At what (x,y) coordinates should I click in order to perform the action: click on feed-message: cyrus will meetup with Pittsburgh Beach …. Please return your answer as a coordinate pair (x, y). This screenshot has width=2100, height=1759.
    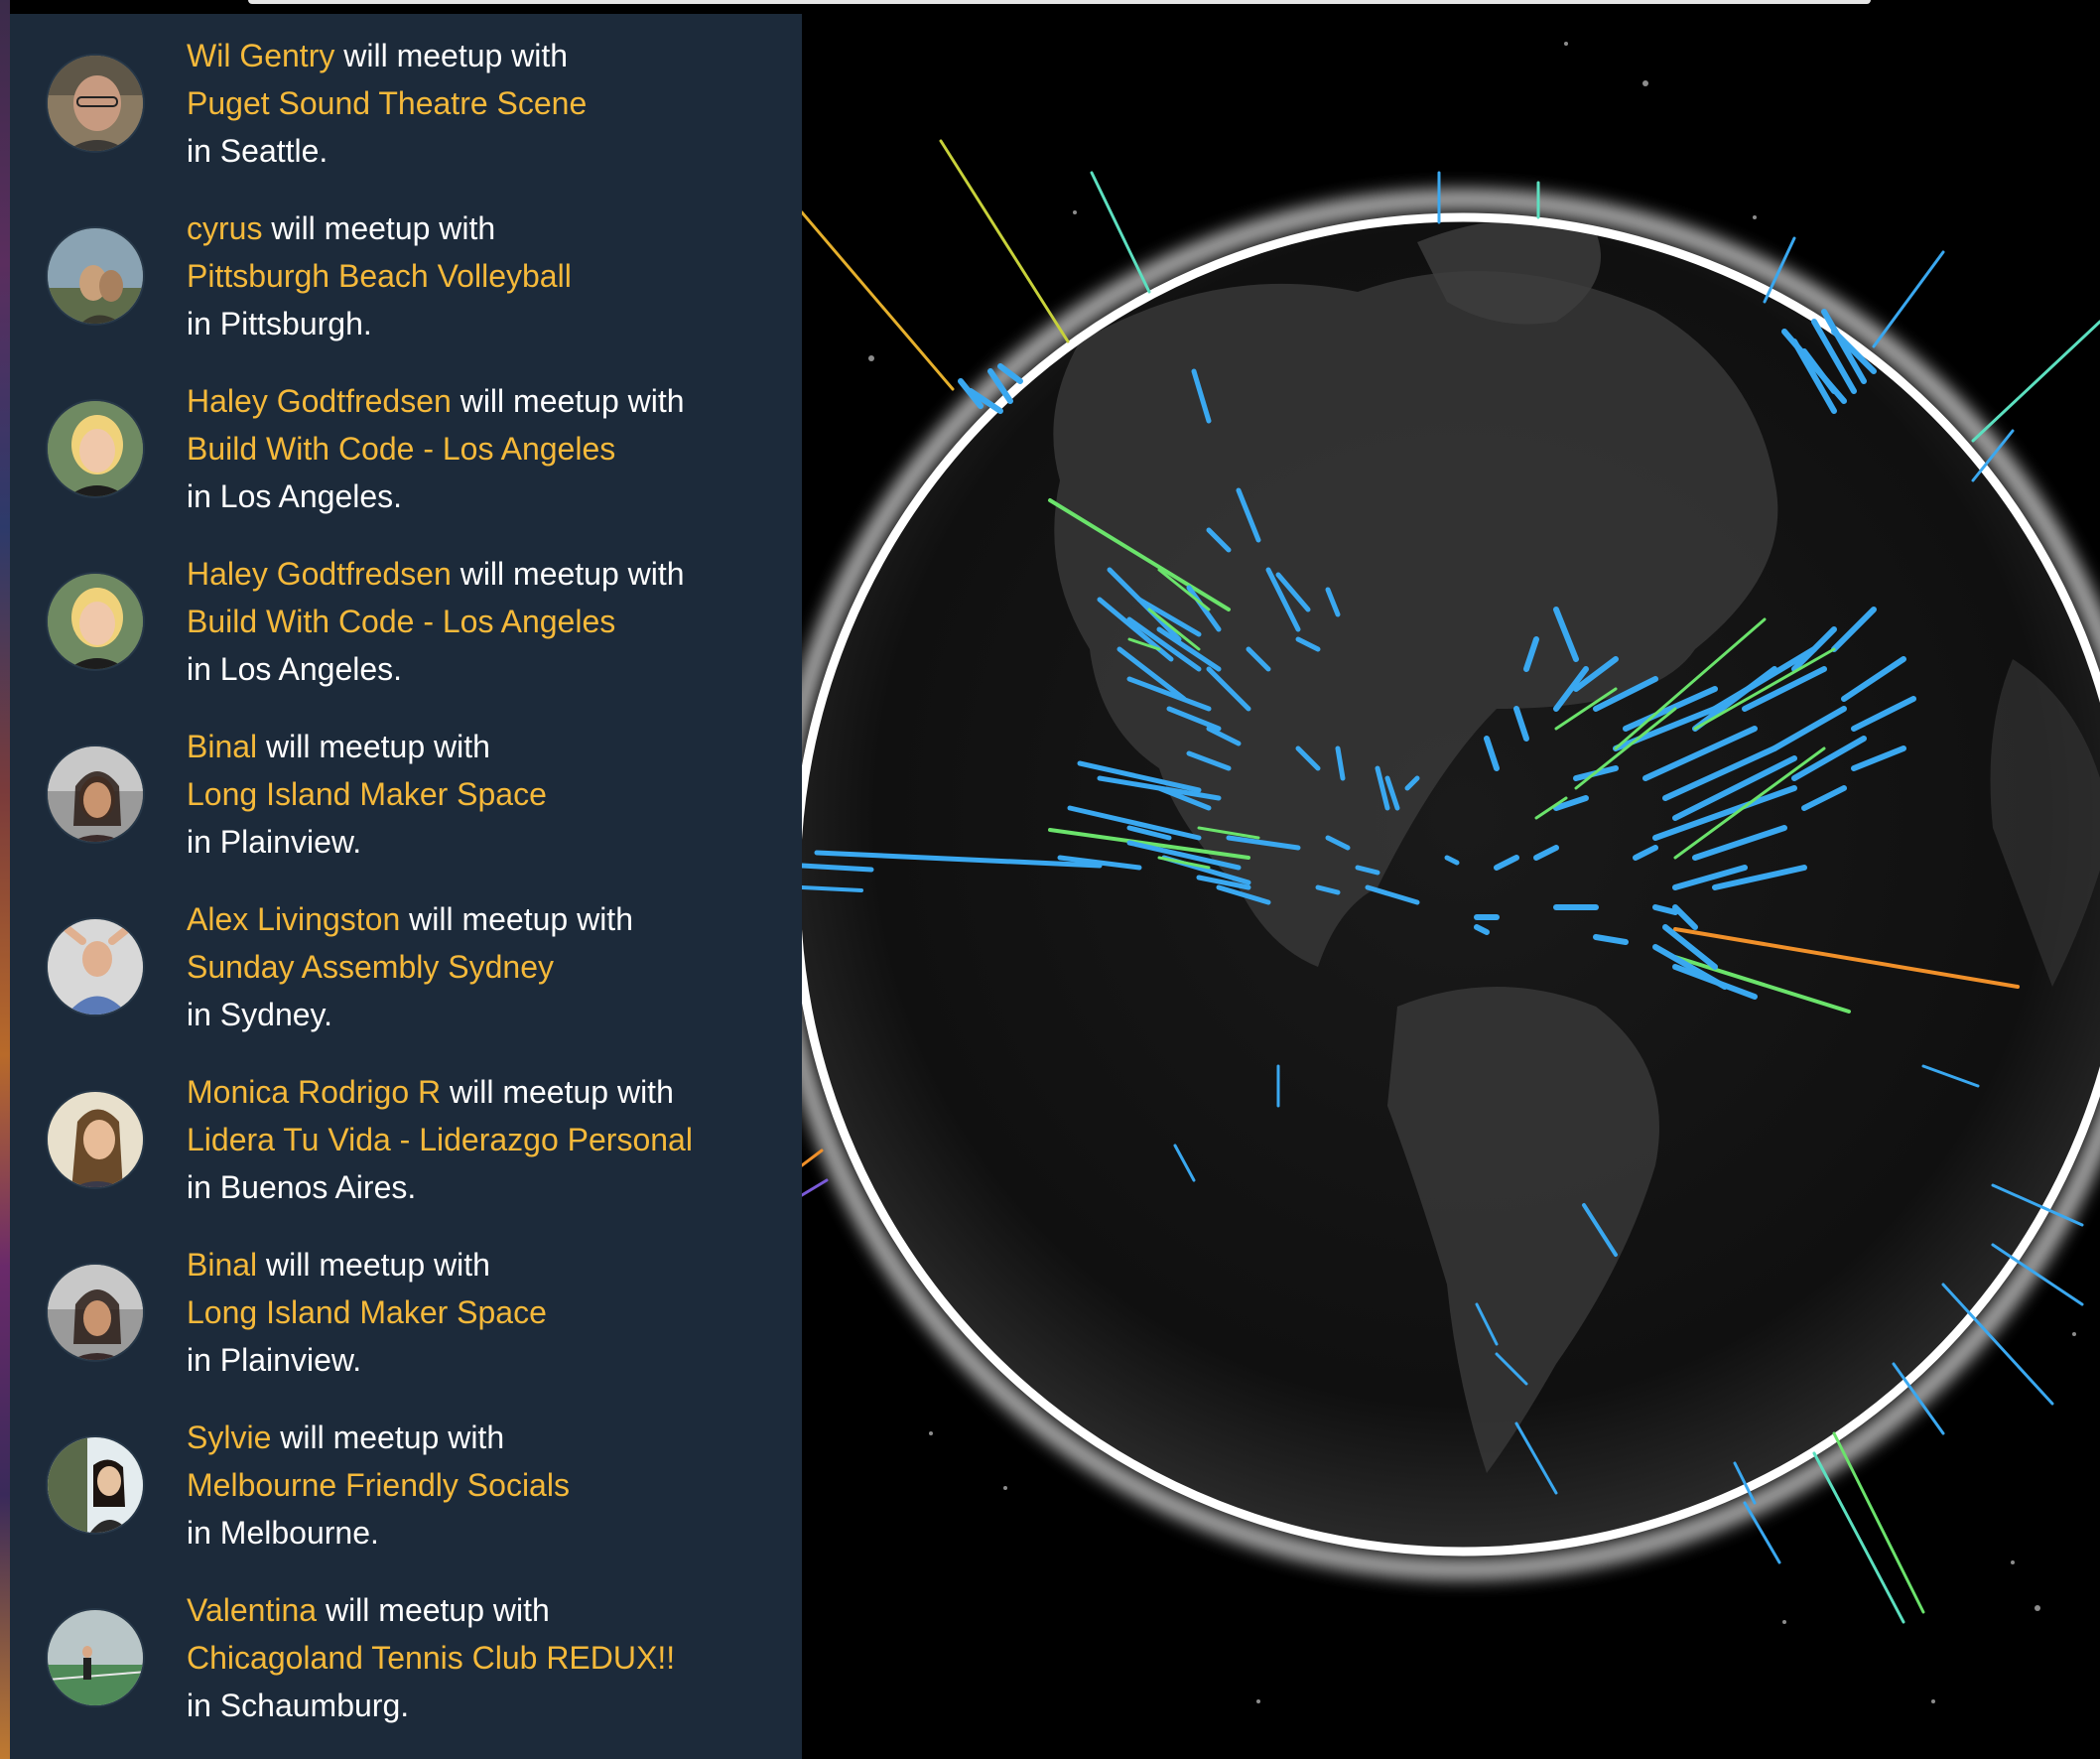
    Looking at the image, I should click on (380, 275).